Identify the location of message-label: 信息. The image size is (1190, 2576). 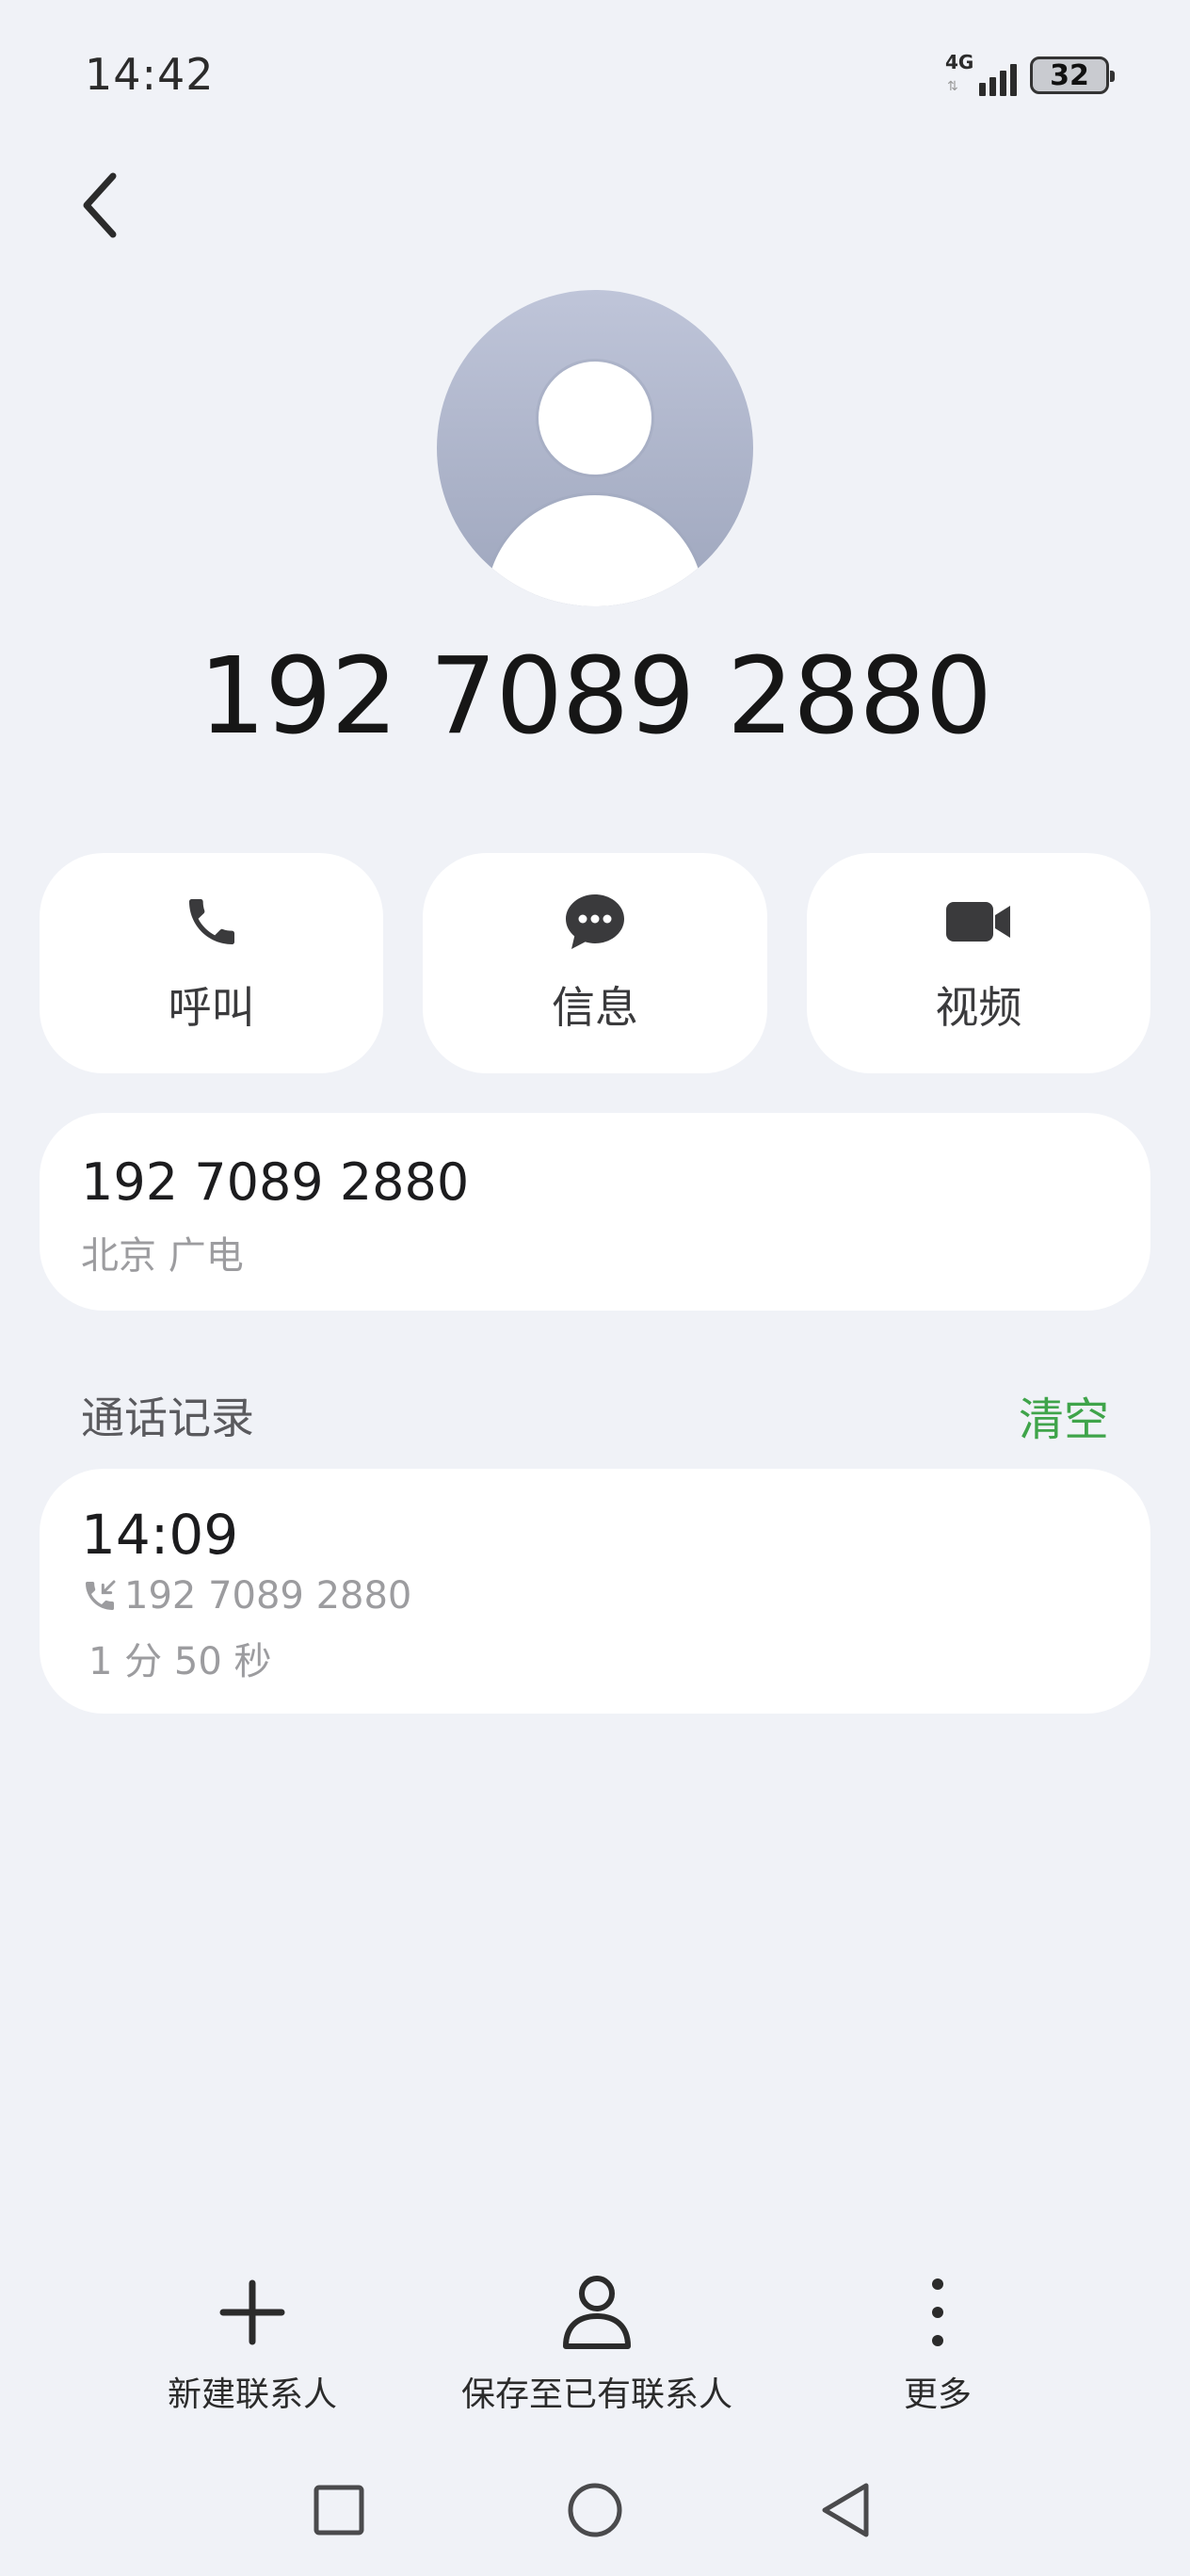
(594, 1007).